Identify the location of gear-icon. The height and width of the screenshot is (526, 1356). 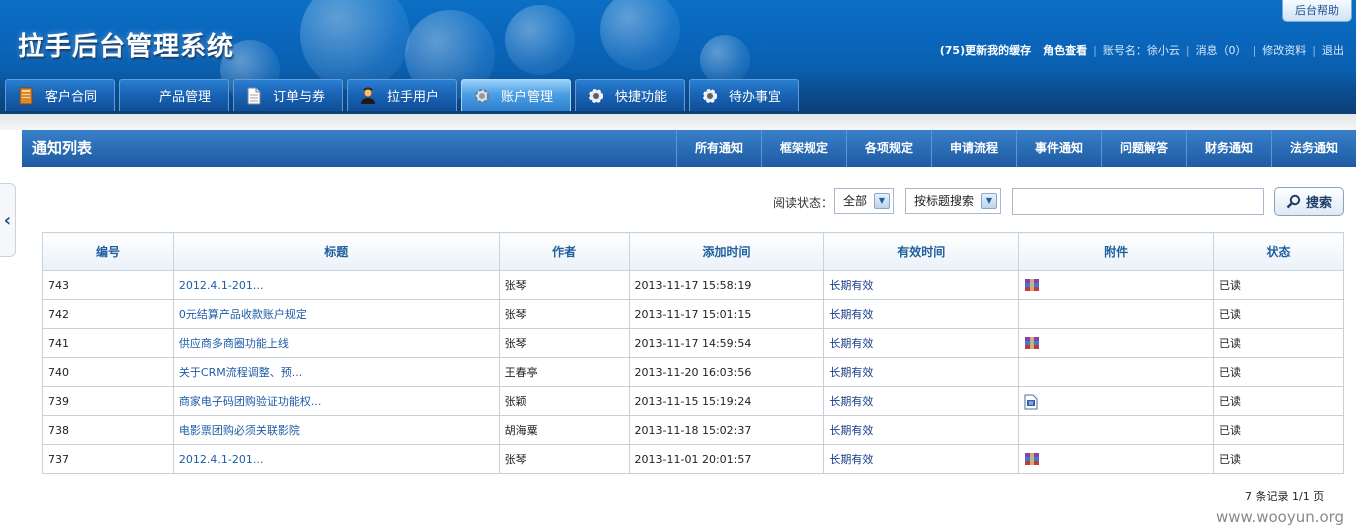
(710, 96).